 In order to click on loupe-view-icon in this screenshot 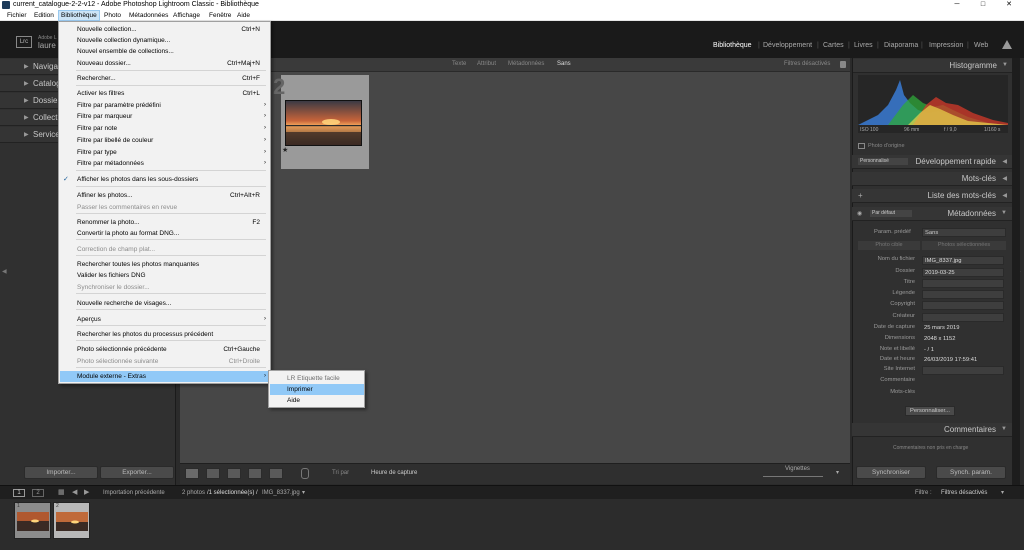, I will do `click(213, 473)`.